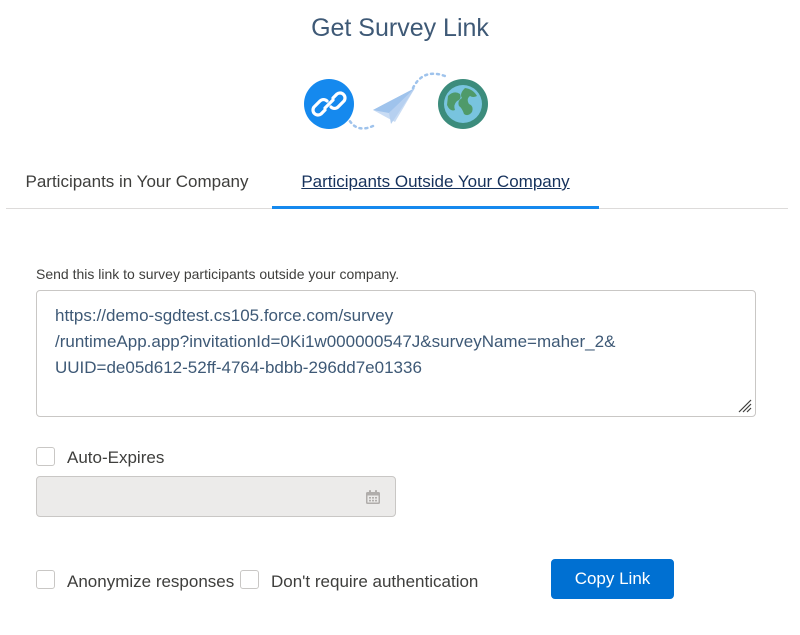 The image size is (800, 635). I want to click on anonymize-responses-checkbox, so click(45, 579).